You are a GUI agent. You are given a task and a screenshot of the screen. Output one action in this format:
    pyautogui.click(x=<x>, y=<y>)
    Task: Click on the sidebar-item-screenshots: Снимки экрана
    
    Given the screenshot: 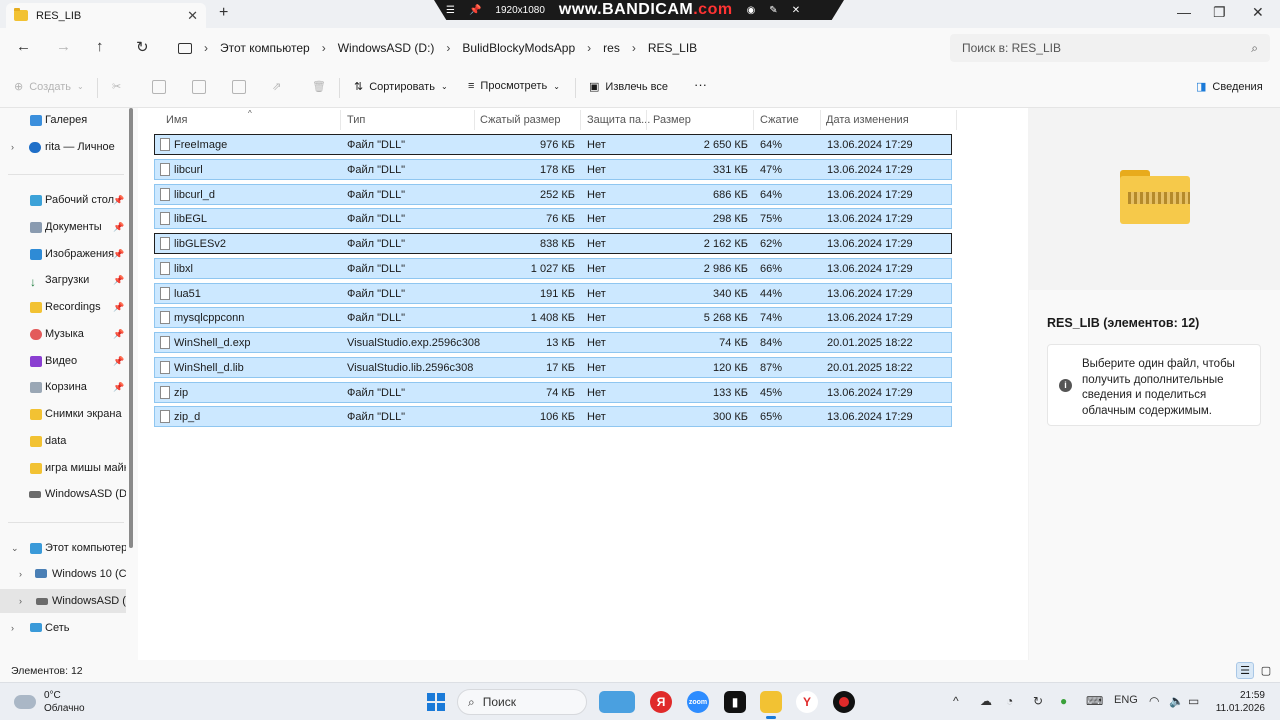 What is the action you would take?
    pyautogui.click(x=63, y=414)
    